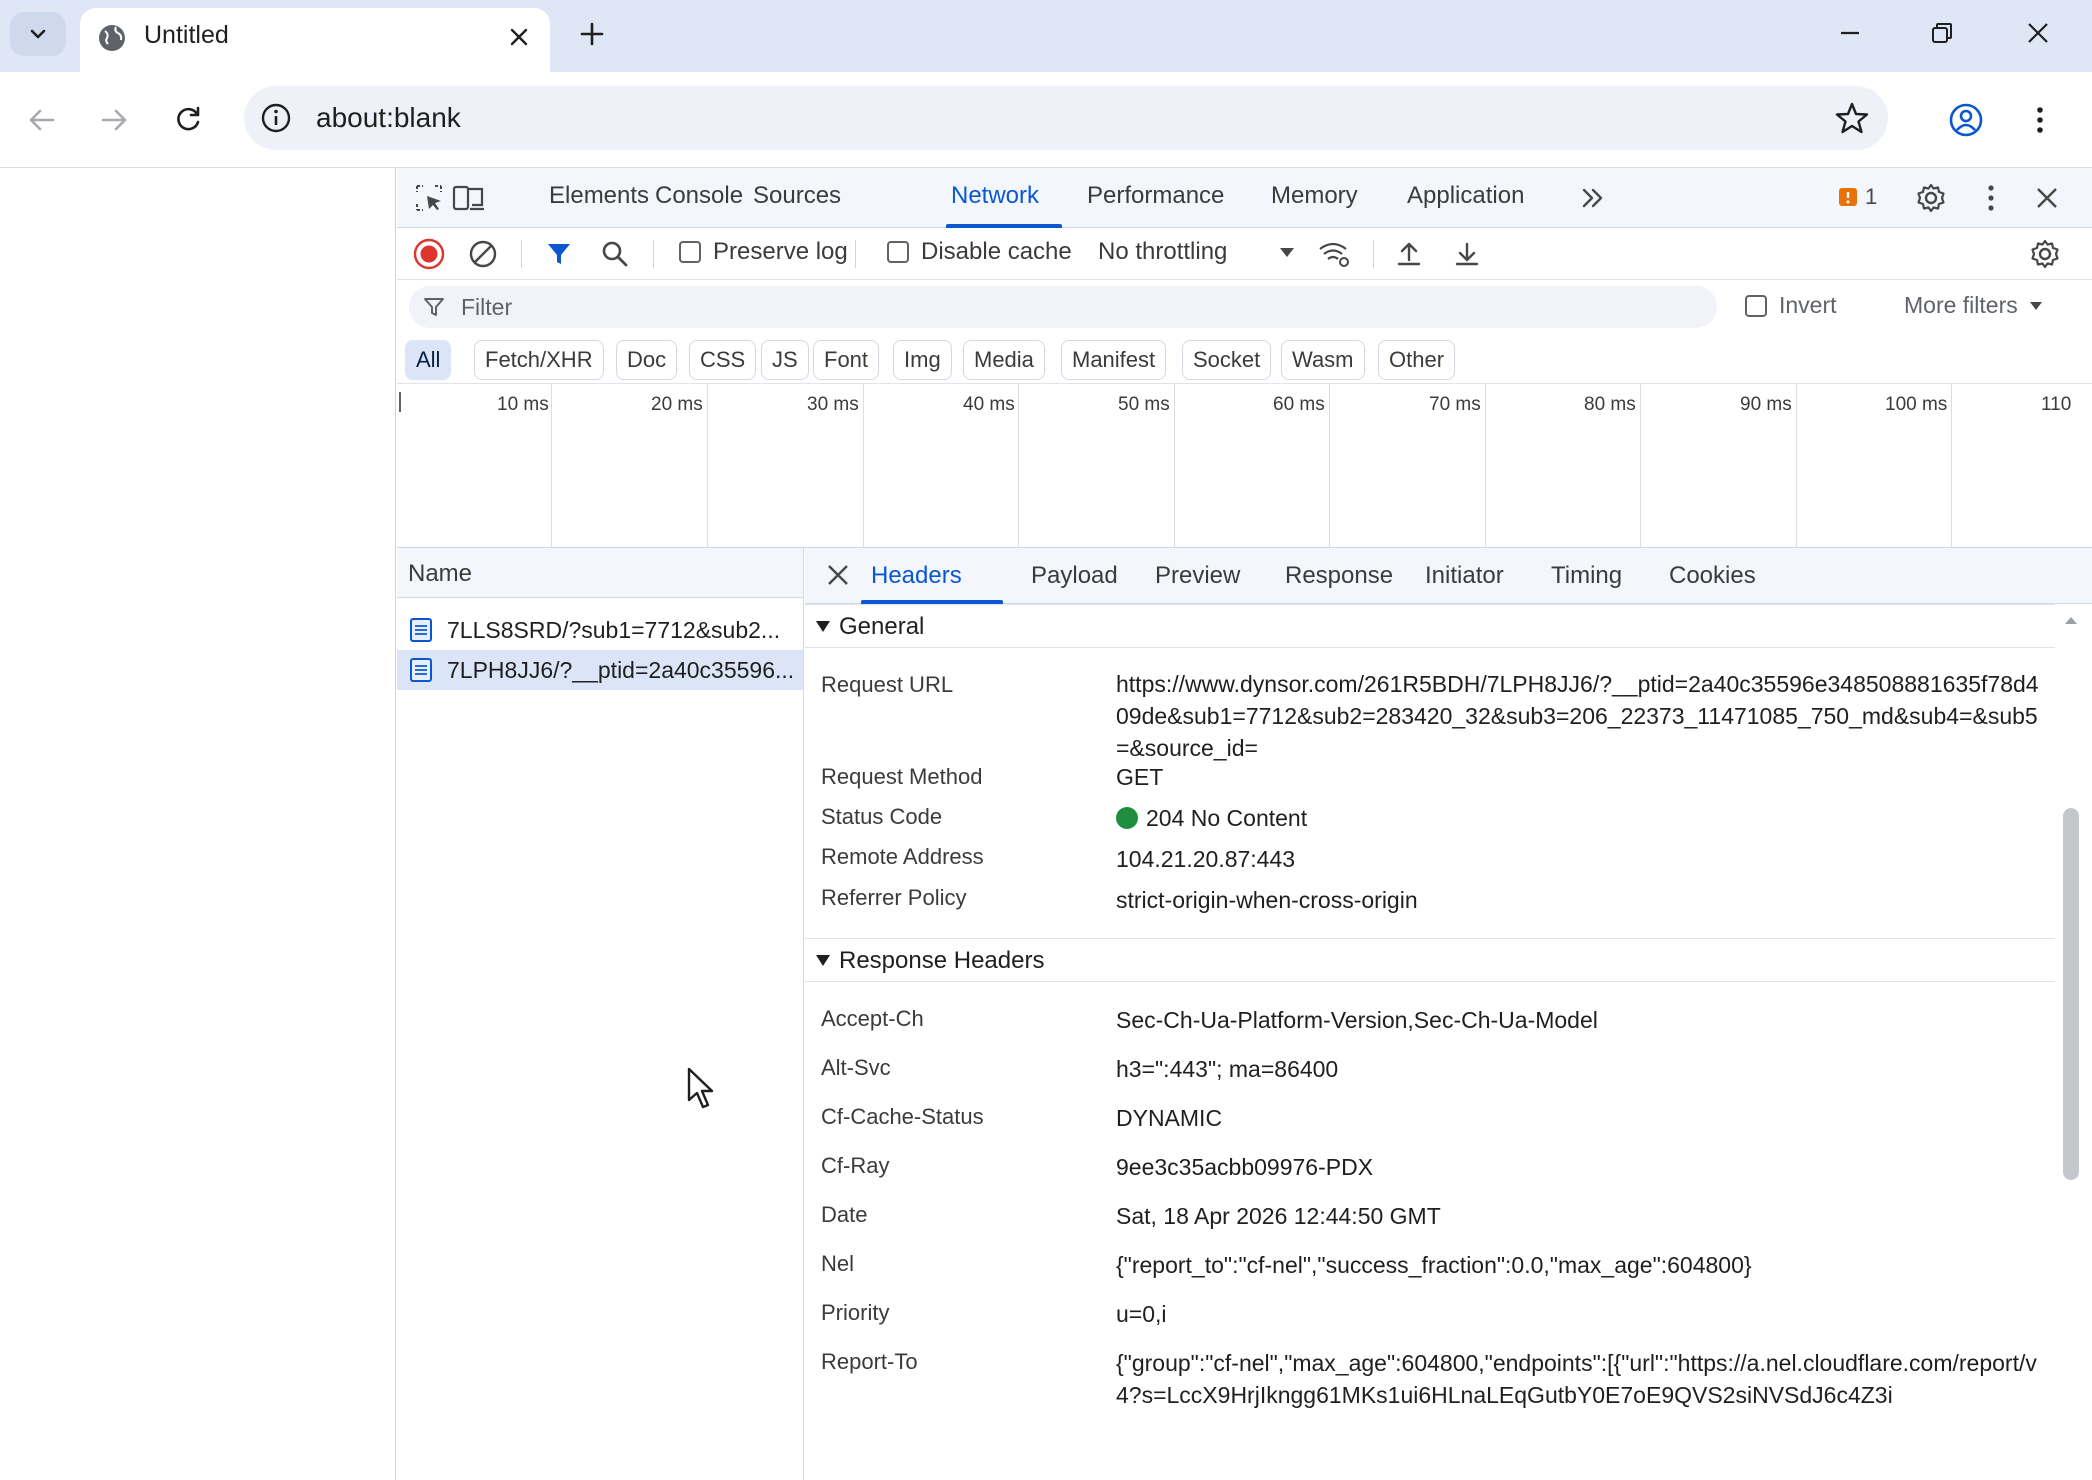  I want to click on device-toolbar-button, so click(469, 198).